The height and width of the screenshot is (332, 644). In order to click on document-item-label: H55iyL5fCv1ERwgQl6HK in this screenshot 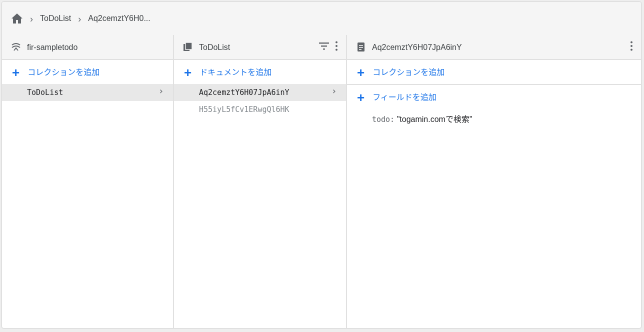, I will do `click(244, 109)`.